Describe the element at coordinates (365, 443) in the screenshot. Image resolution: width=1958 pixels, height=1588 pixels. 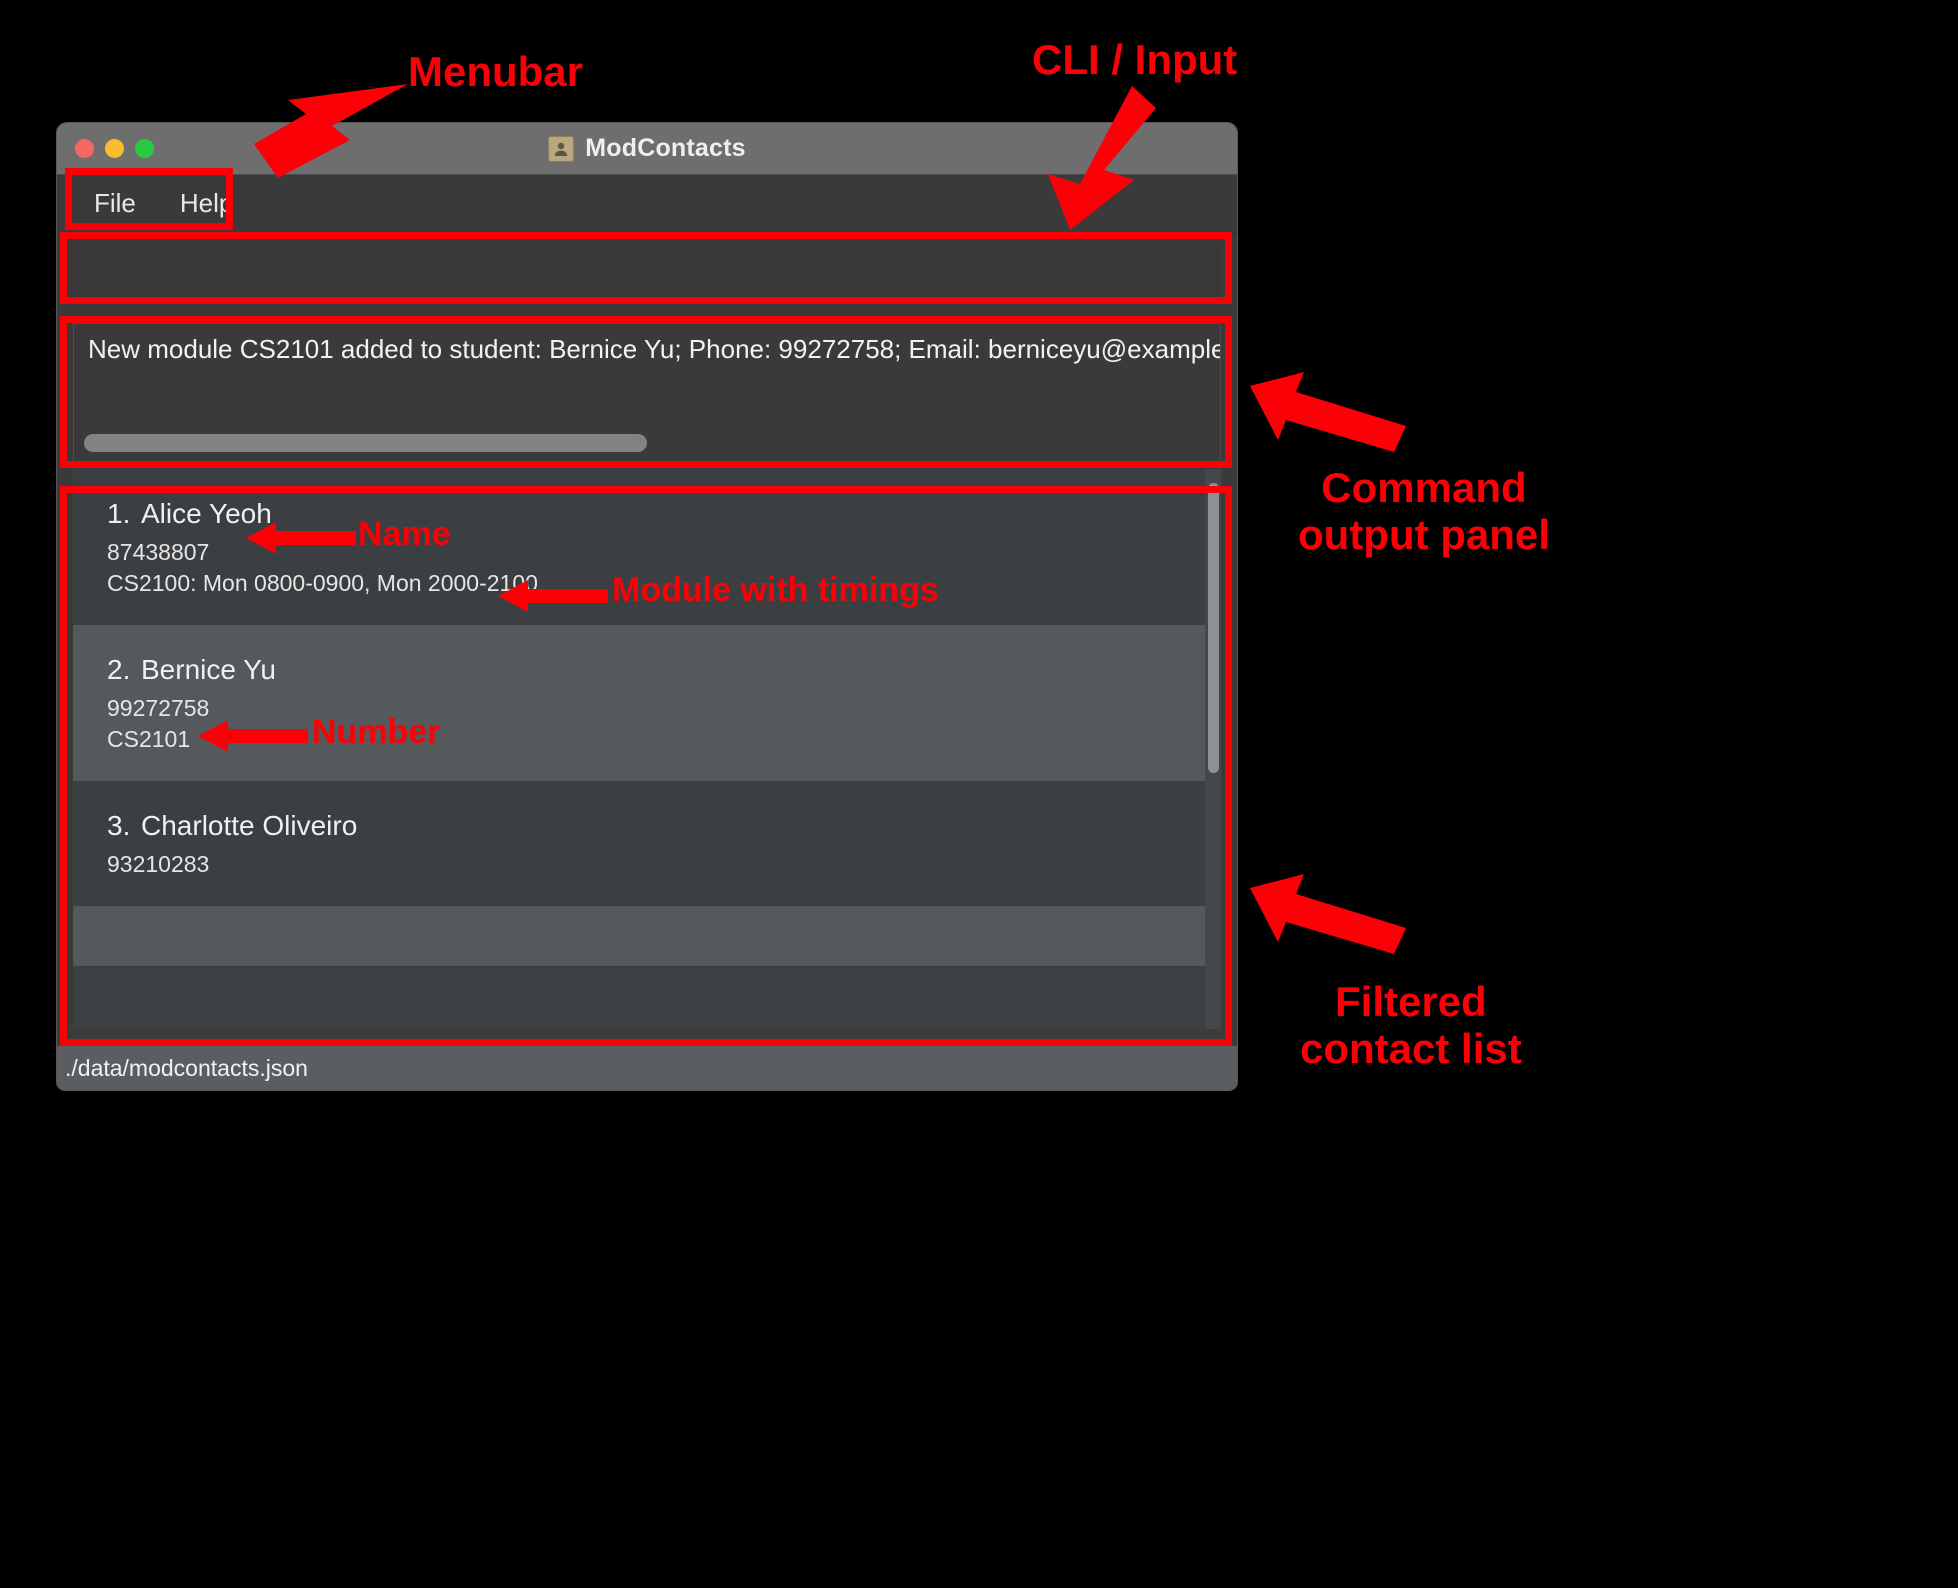
I see `horizontal-scrollbar-thumb` at that location.